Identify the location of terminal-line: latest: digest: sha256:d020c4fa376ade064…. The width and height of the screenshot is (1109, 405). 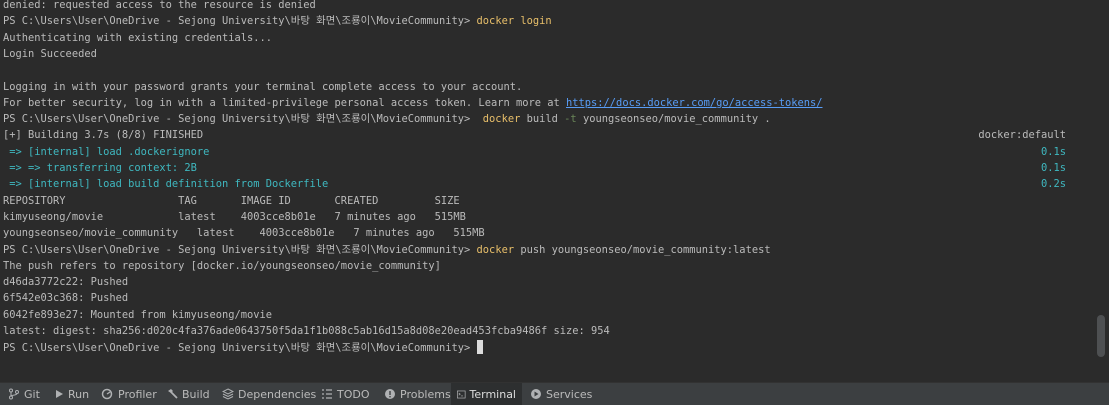
(306, 331).